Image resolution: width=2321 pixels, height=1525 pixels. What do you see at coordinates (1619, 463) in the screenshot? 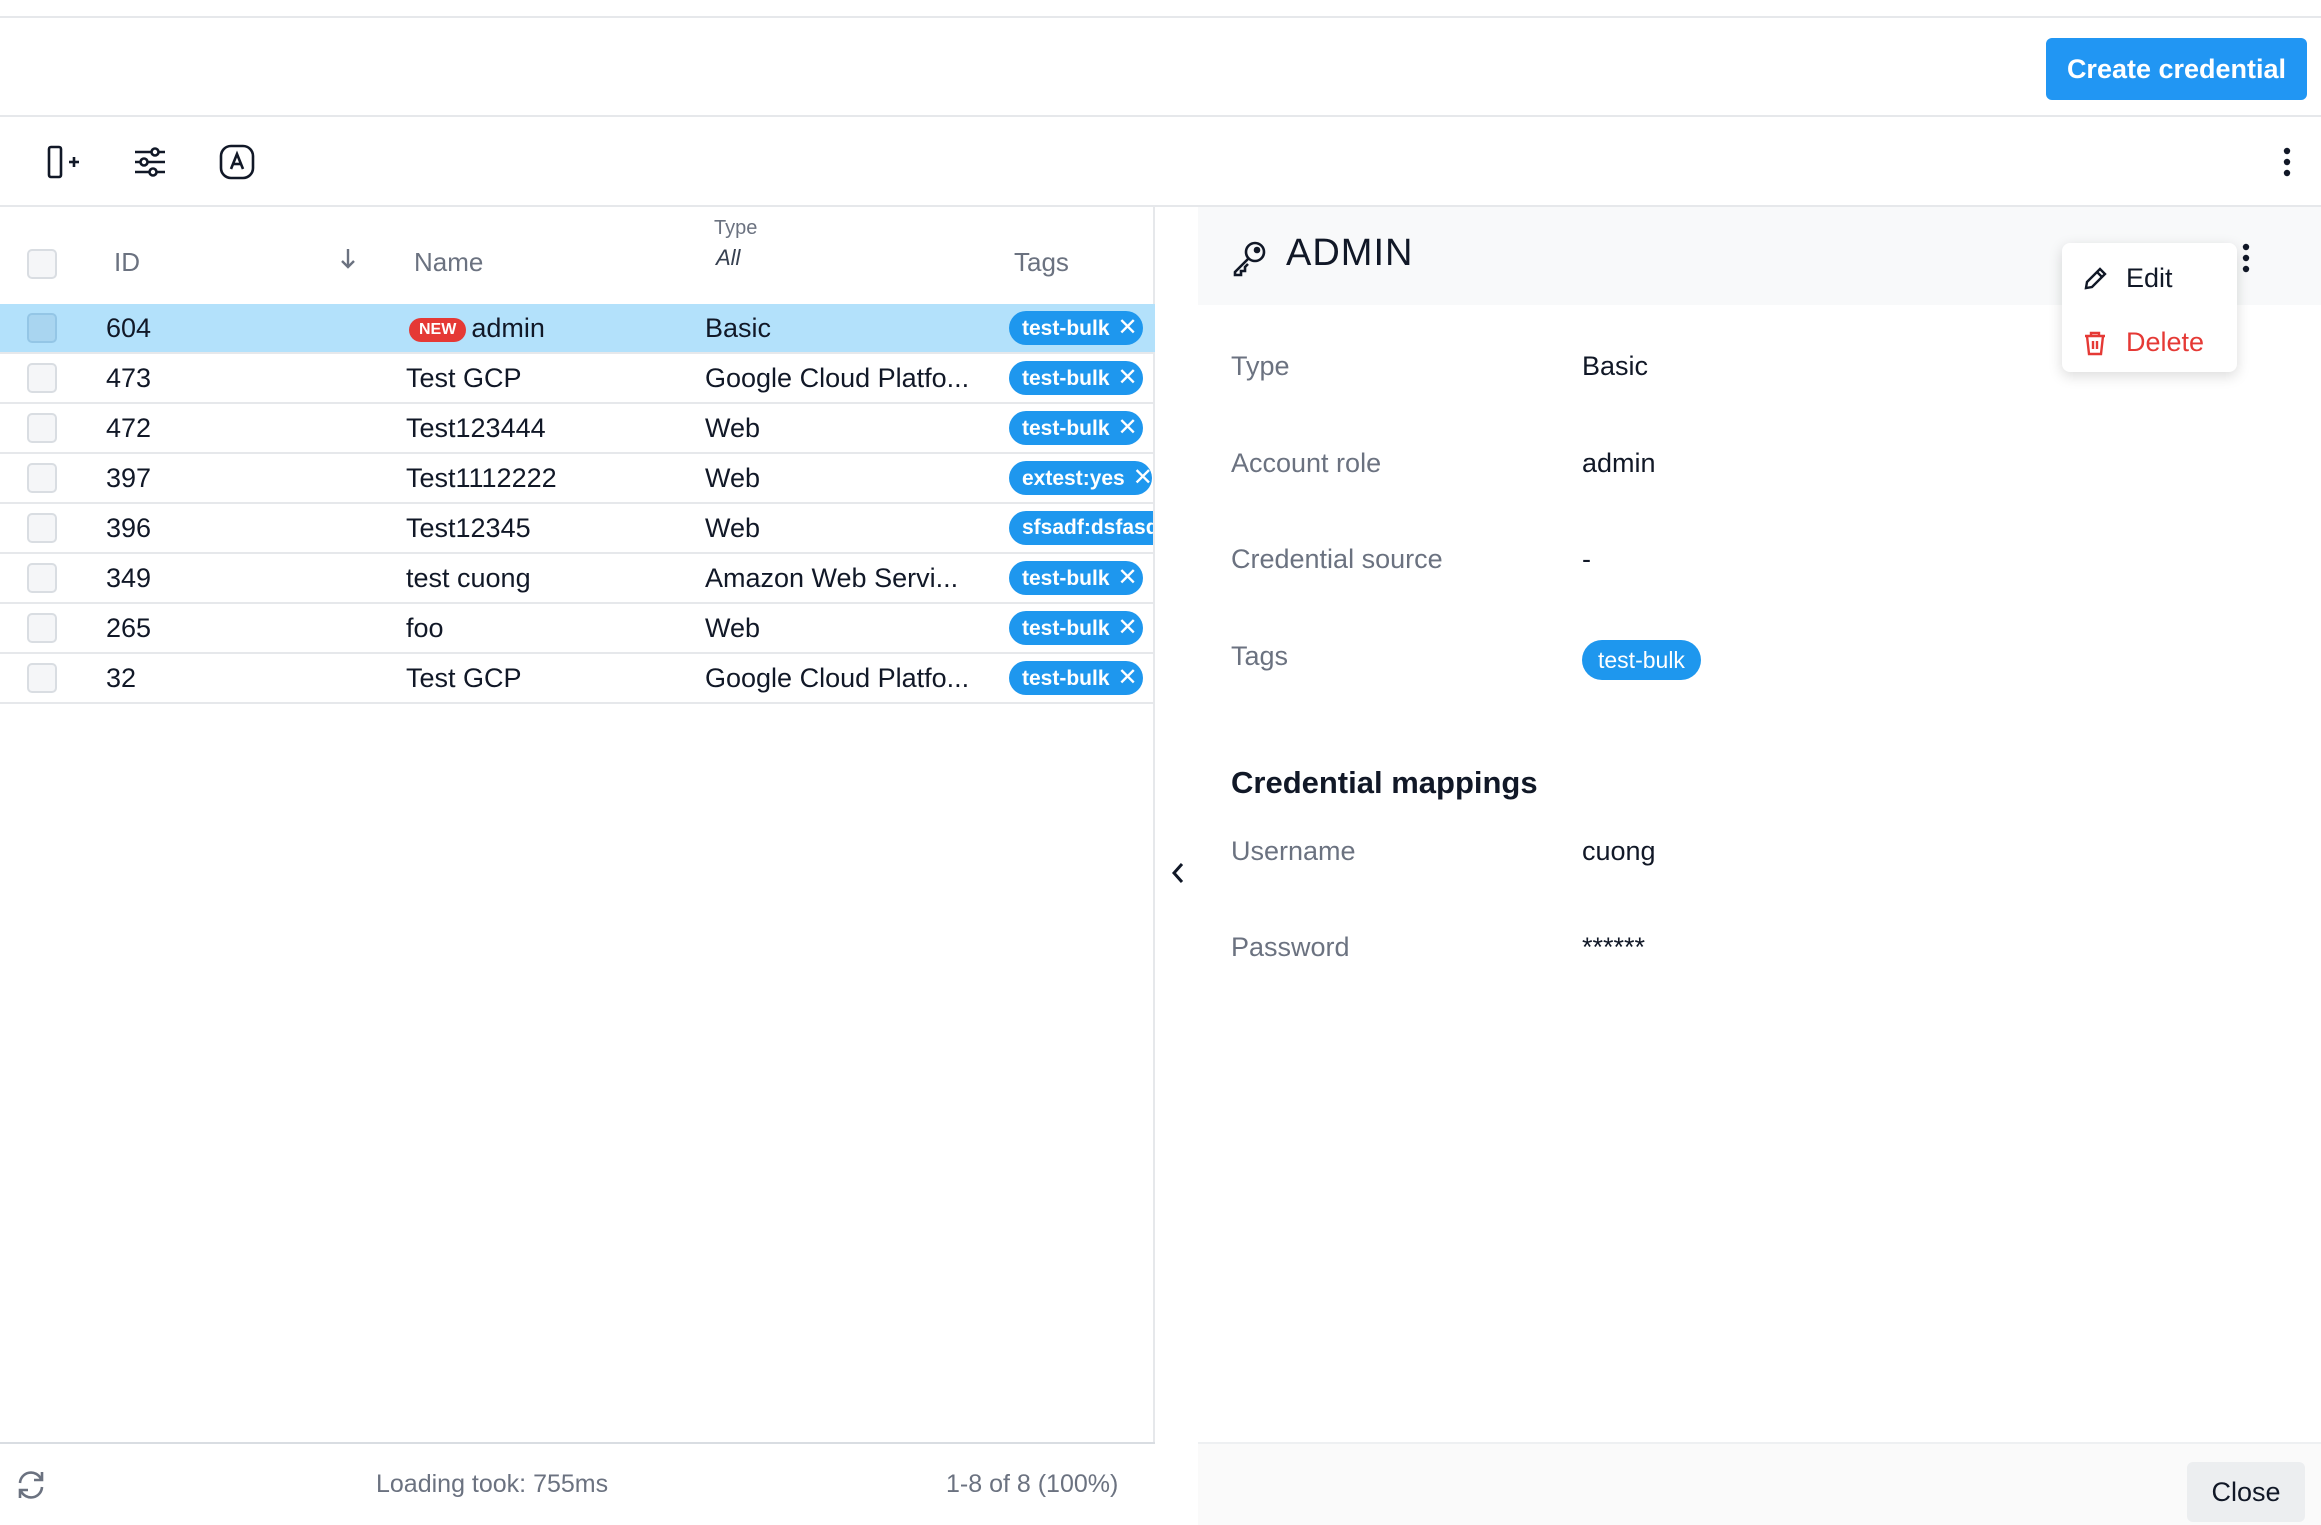
I see `field-value-account-role: admin` at bounding box center [1619, 463].